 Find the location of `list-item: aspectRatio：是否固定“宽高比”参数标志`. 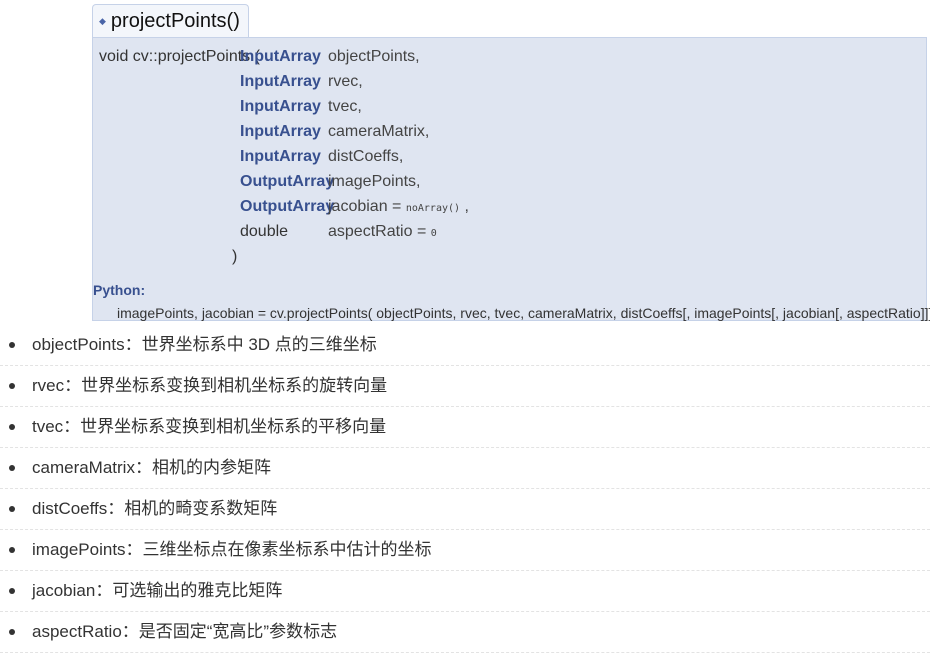

list-item: aspectRatio：是否固定“宽高比”参数标志 is located at coordinates (465, 632).